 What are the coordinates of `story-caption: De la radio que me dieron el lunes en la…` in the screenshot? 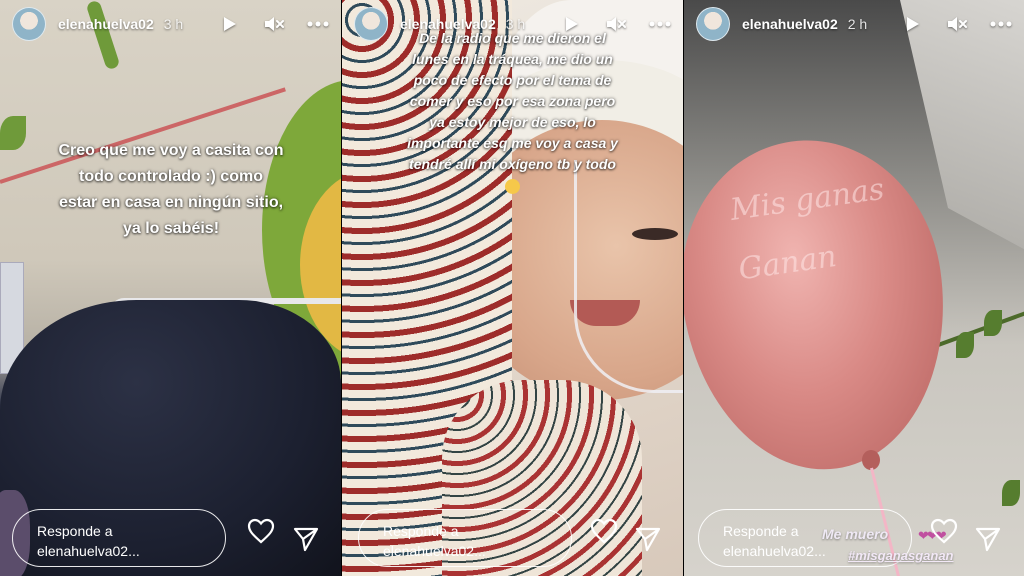 It's located at (512, 112).